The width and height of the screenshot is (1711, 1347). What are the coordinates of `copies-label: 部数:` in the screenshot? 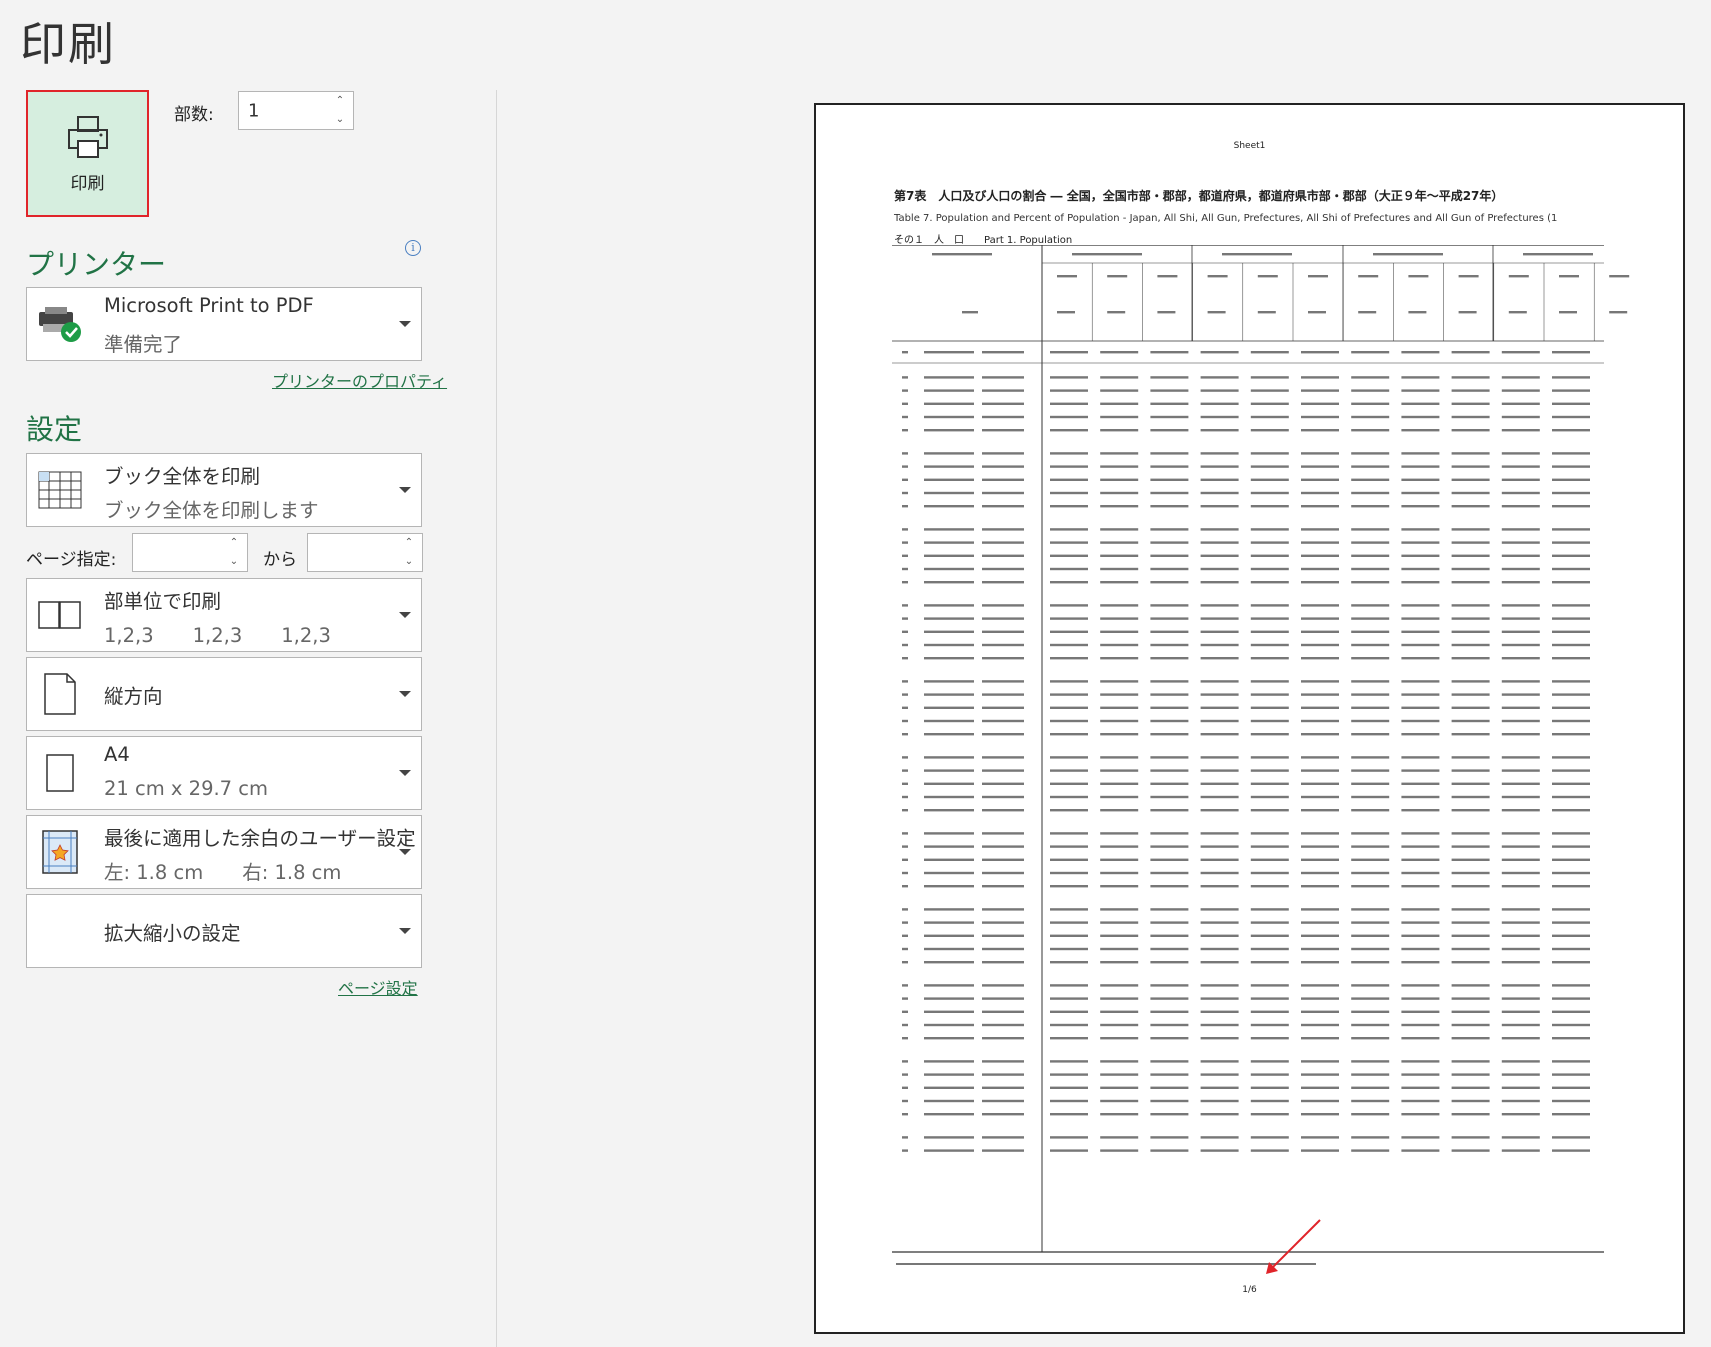 It's located at (194, 115).